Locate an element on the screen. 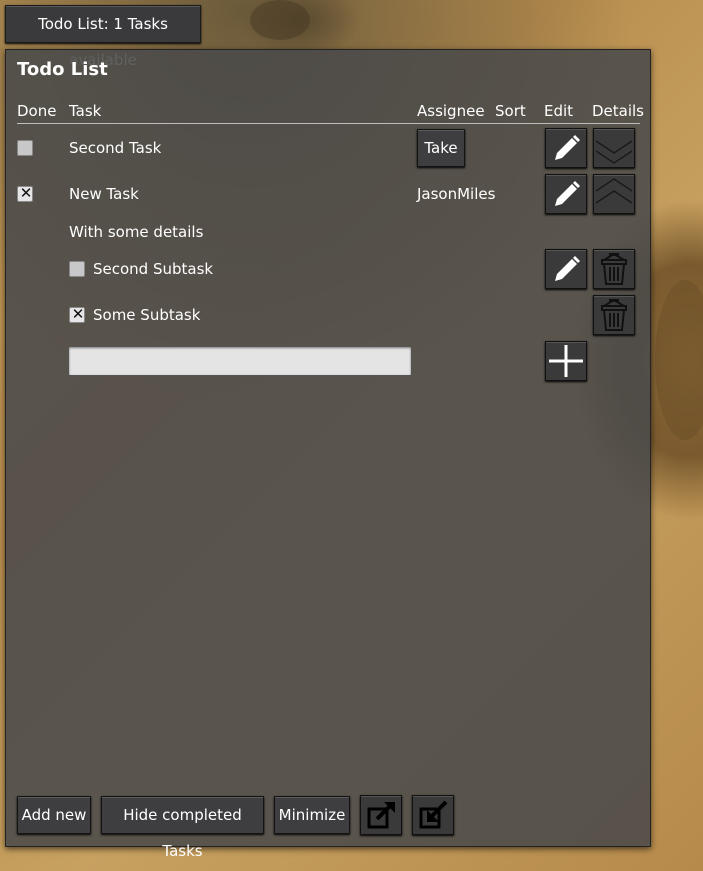  task-assignee: JasonMiles is located at coordinates (456, 194).